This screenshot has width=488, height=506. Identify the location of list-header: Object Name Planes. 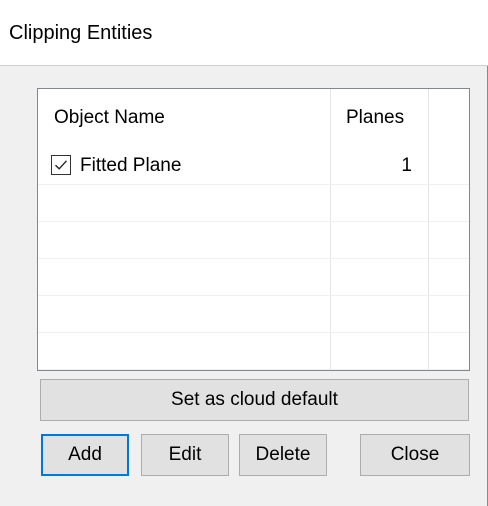
(253, 118).